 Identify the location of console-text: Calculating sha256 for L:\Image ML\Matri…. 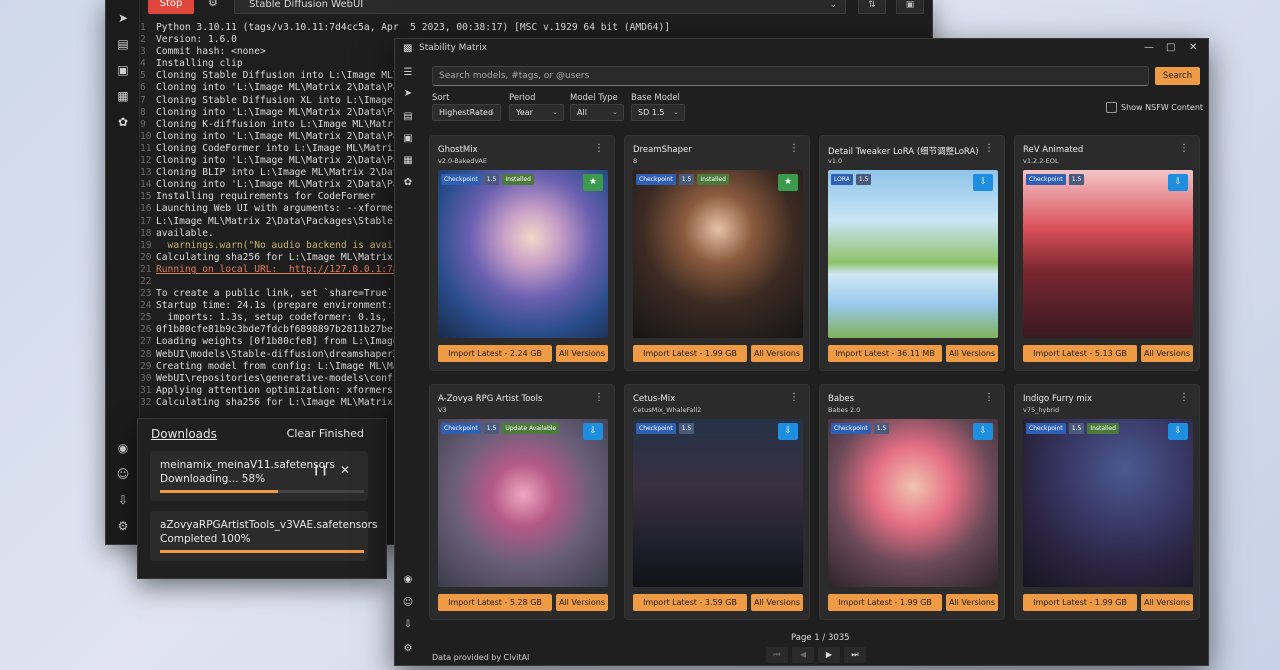
(289, 402).